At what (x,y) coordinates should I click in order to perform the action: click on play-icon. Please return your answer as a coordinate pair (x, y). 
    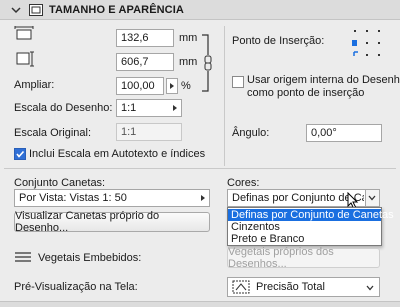
    Looking at the image, I should click on (172, 86).